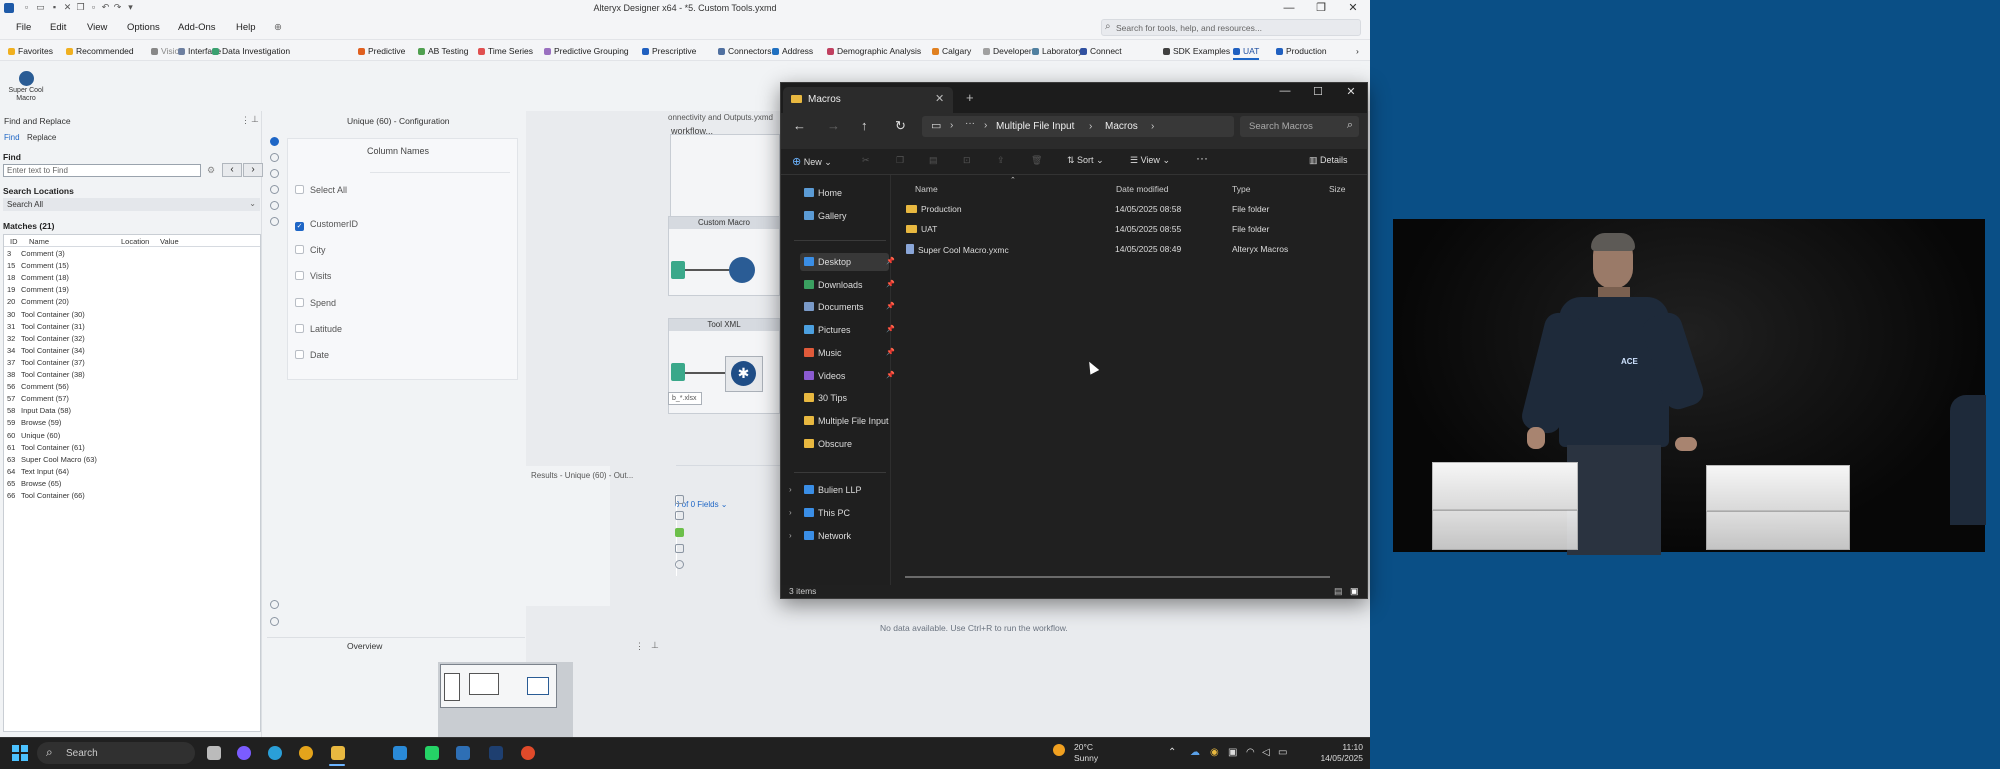 The width and height of the screenshot is (2000, 769). Describe the element at coordinates (443, 51) in the screenshot. I see `ribbon-tab-ab-testing: AB Testing` at that location.